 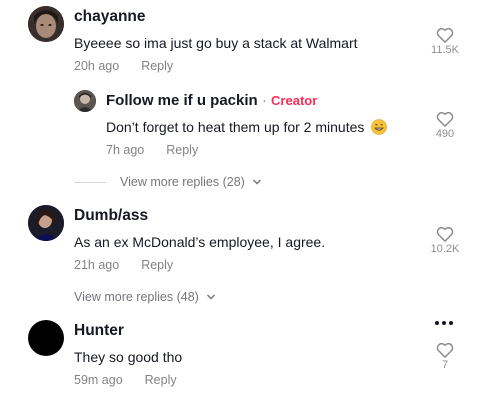 What do you see at coordinates (97, 66) in the screenshot?
I see `comment-timestamp: 20h ago` at bounding box center [97, 66].